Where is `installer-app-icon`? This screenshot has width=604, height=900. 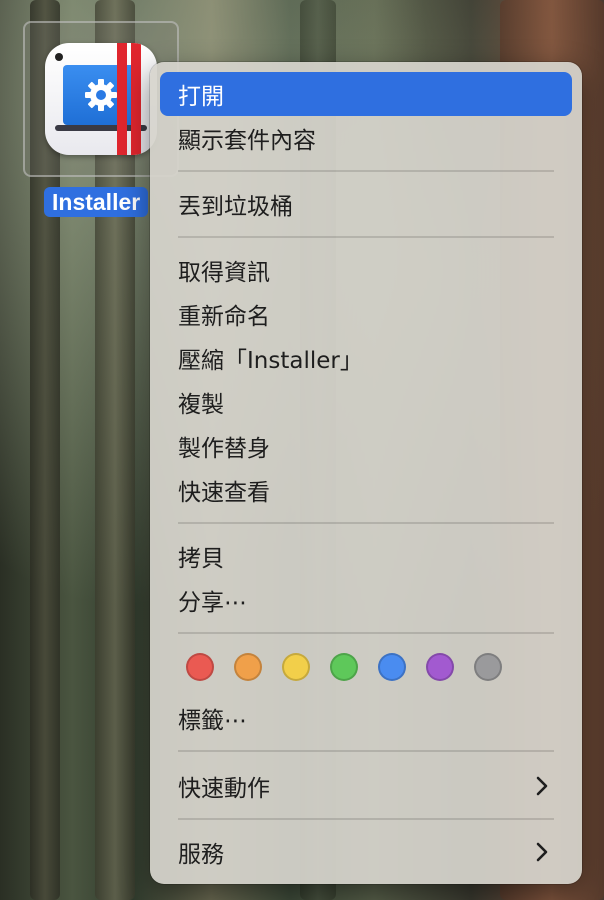
installer-app-icon is located at coordinates (101, 99).